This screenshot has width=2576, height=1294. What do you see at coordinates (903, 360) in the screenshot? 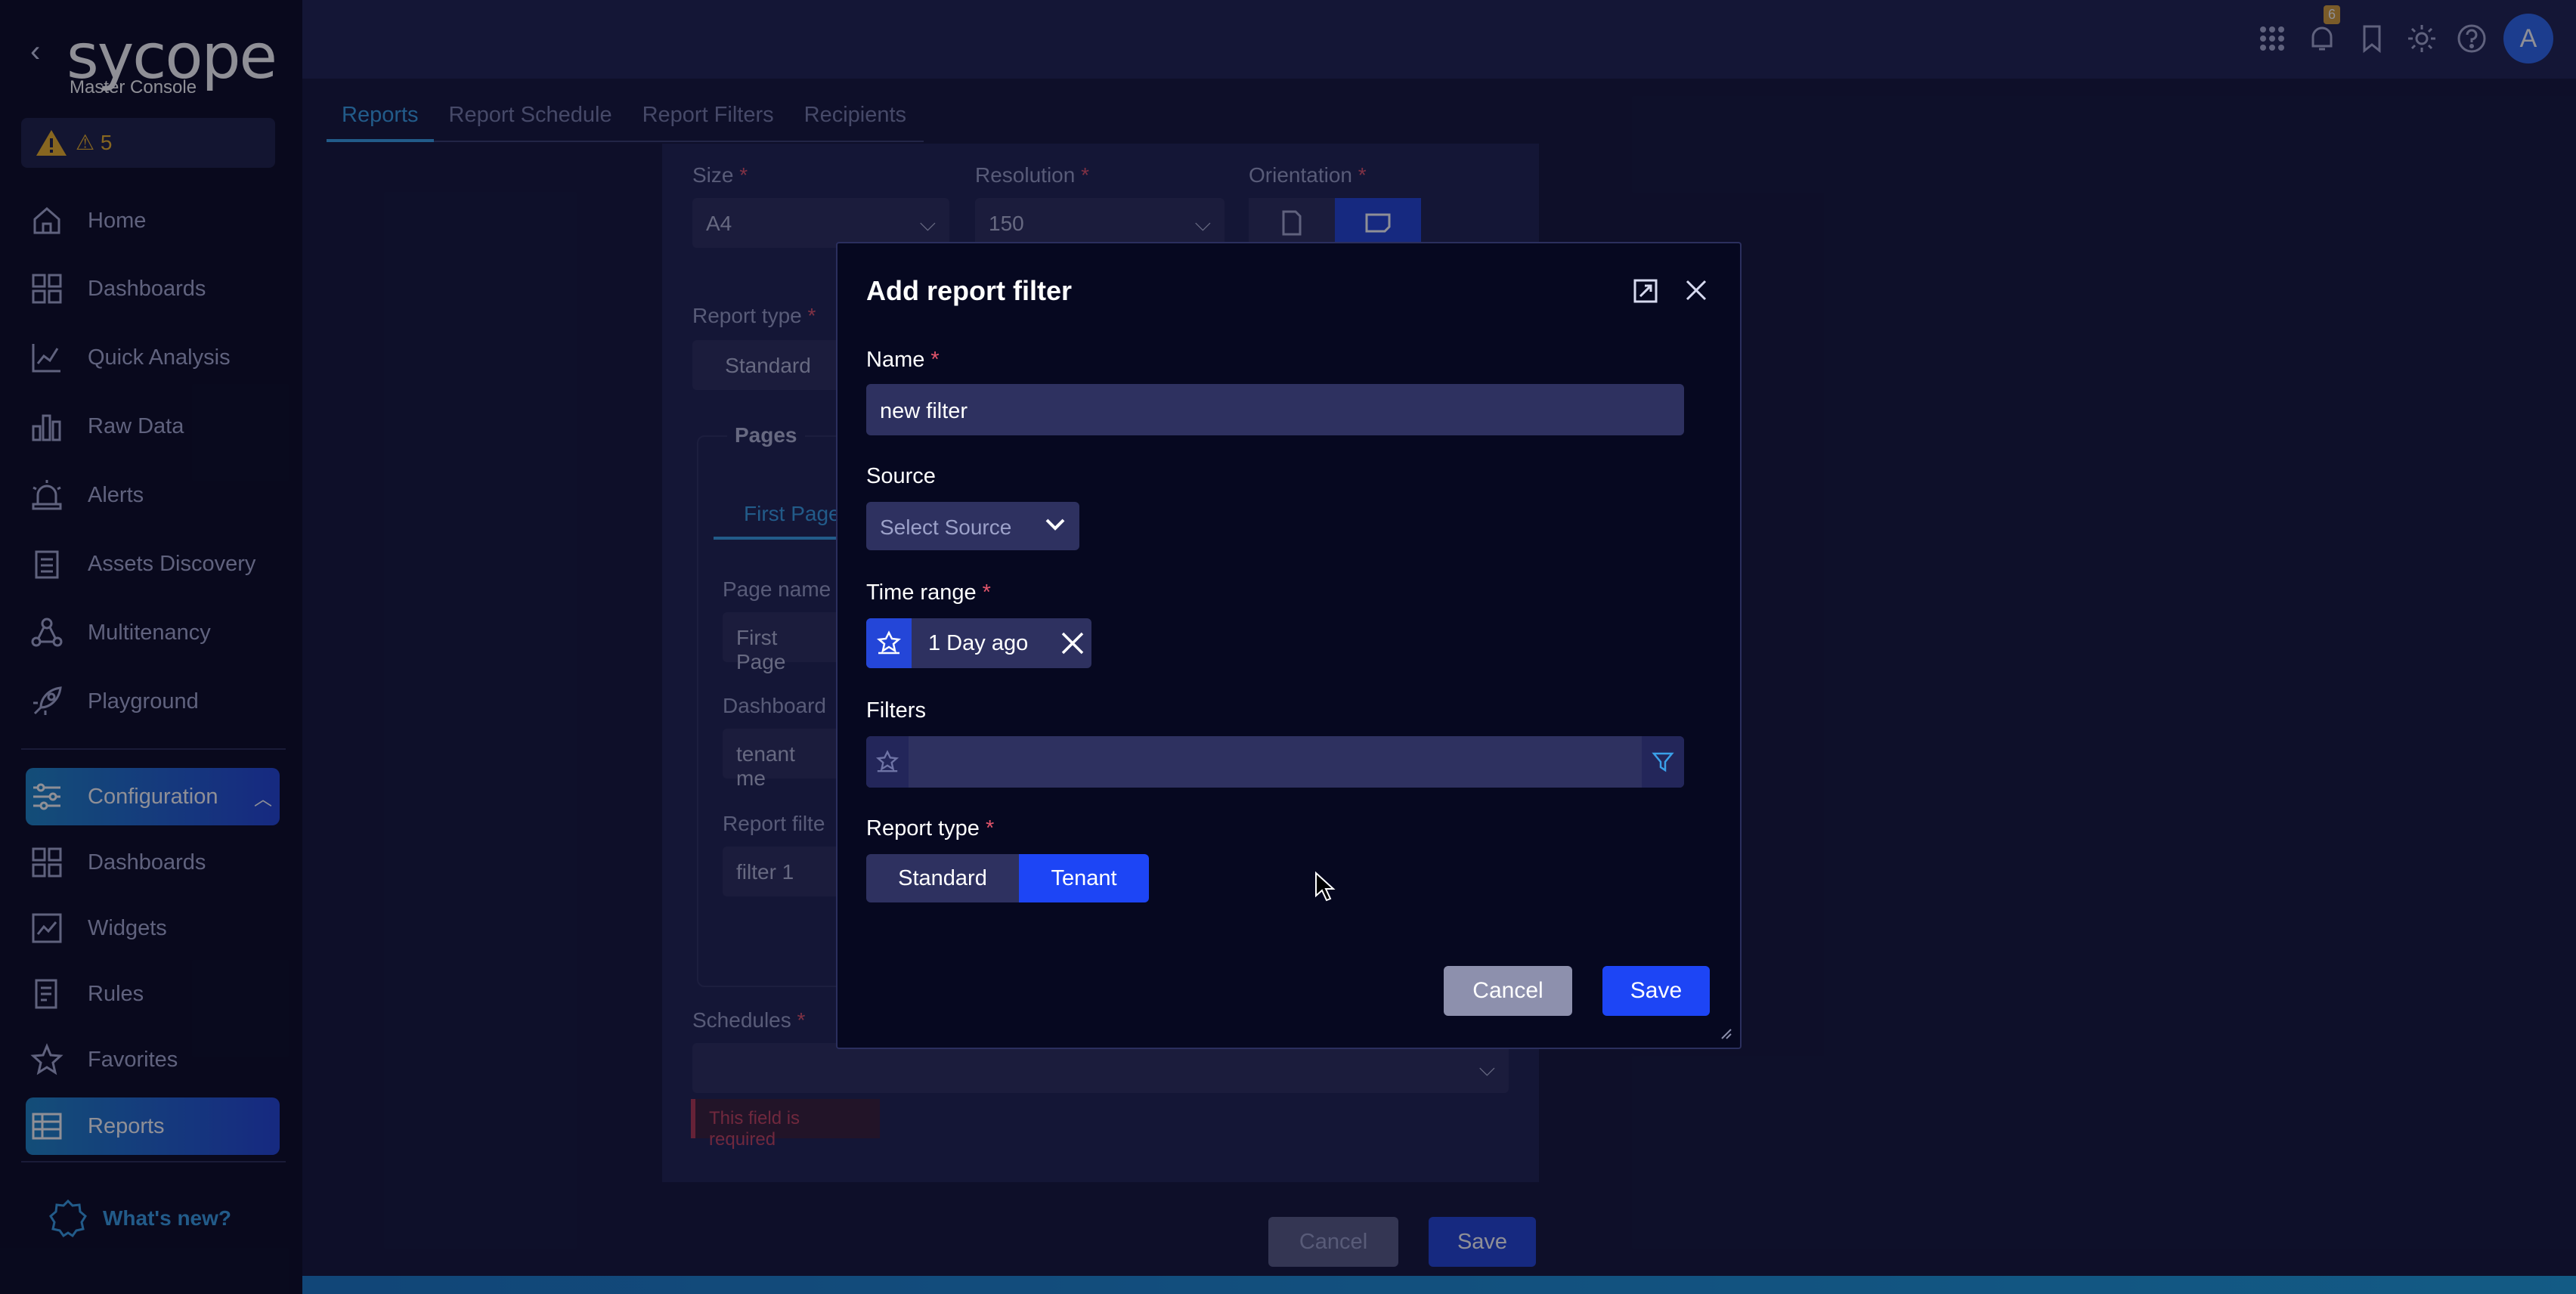
I see `name-label: Name *` at bounding box center [903, 360].